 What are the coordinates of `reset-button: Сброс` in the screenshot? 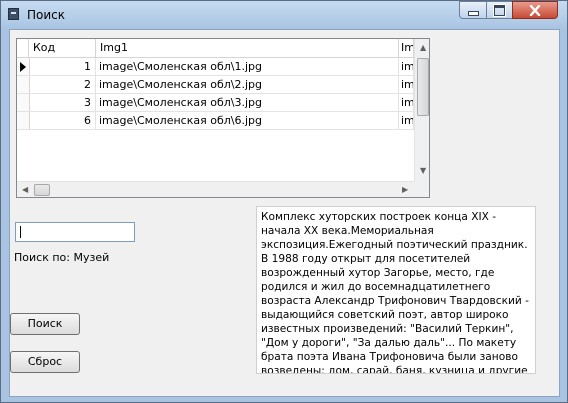 It's located at (45, 362).